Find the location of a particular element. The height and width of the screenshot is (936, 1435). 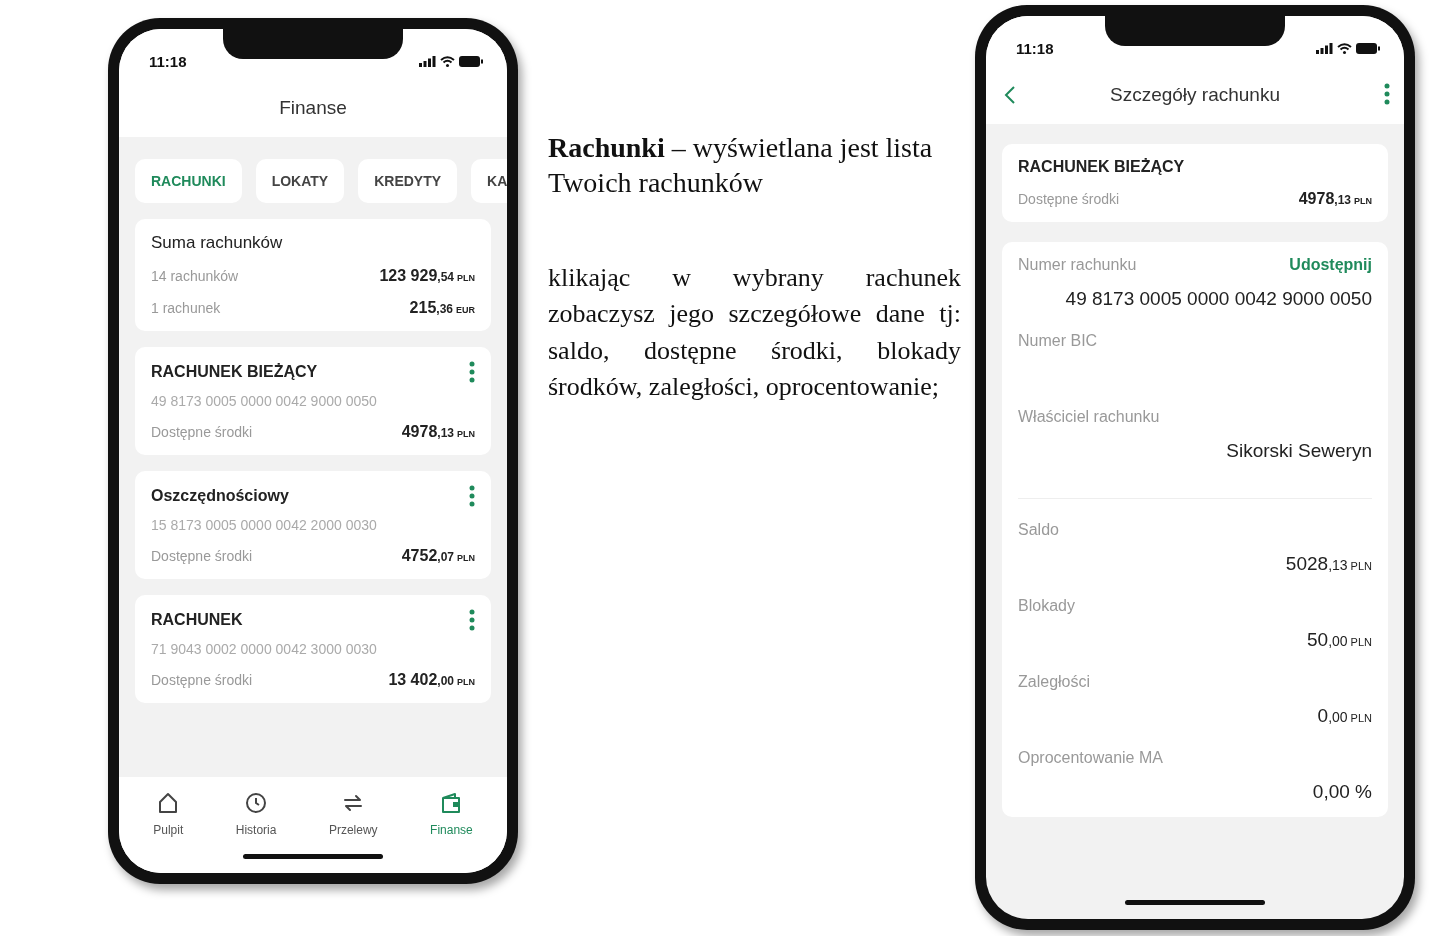

account-name: RACHUNEK is located at coordinates (197, 620).